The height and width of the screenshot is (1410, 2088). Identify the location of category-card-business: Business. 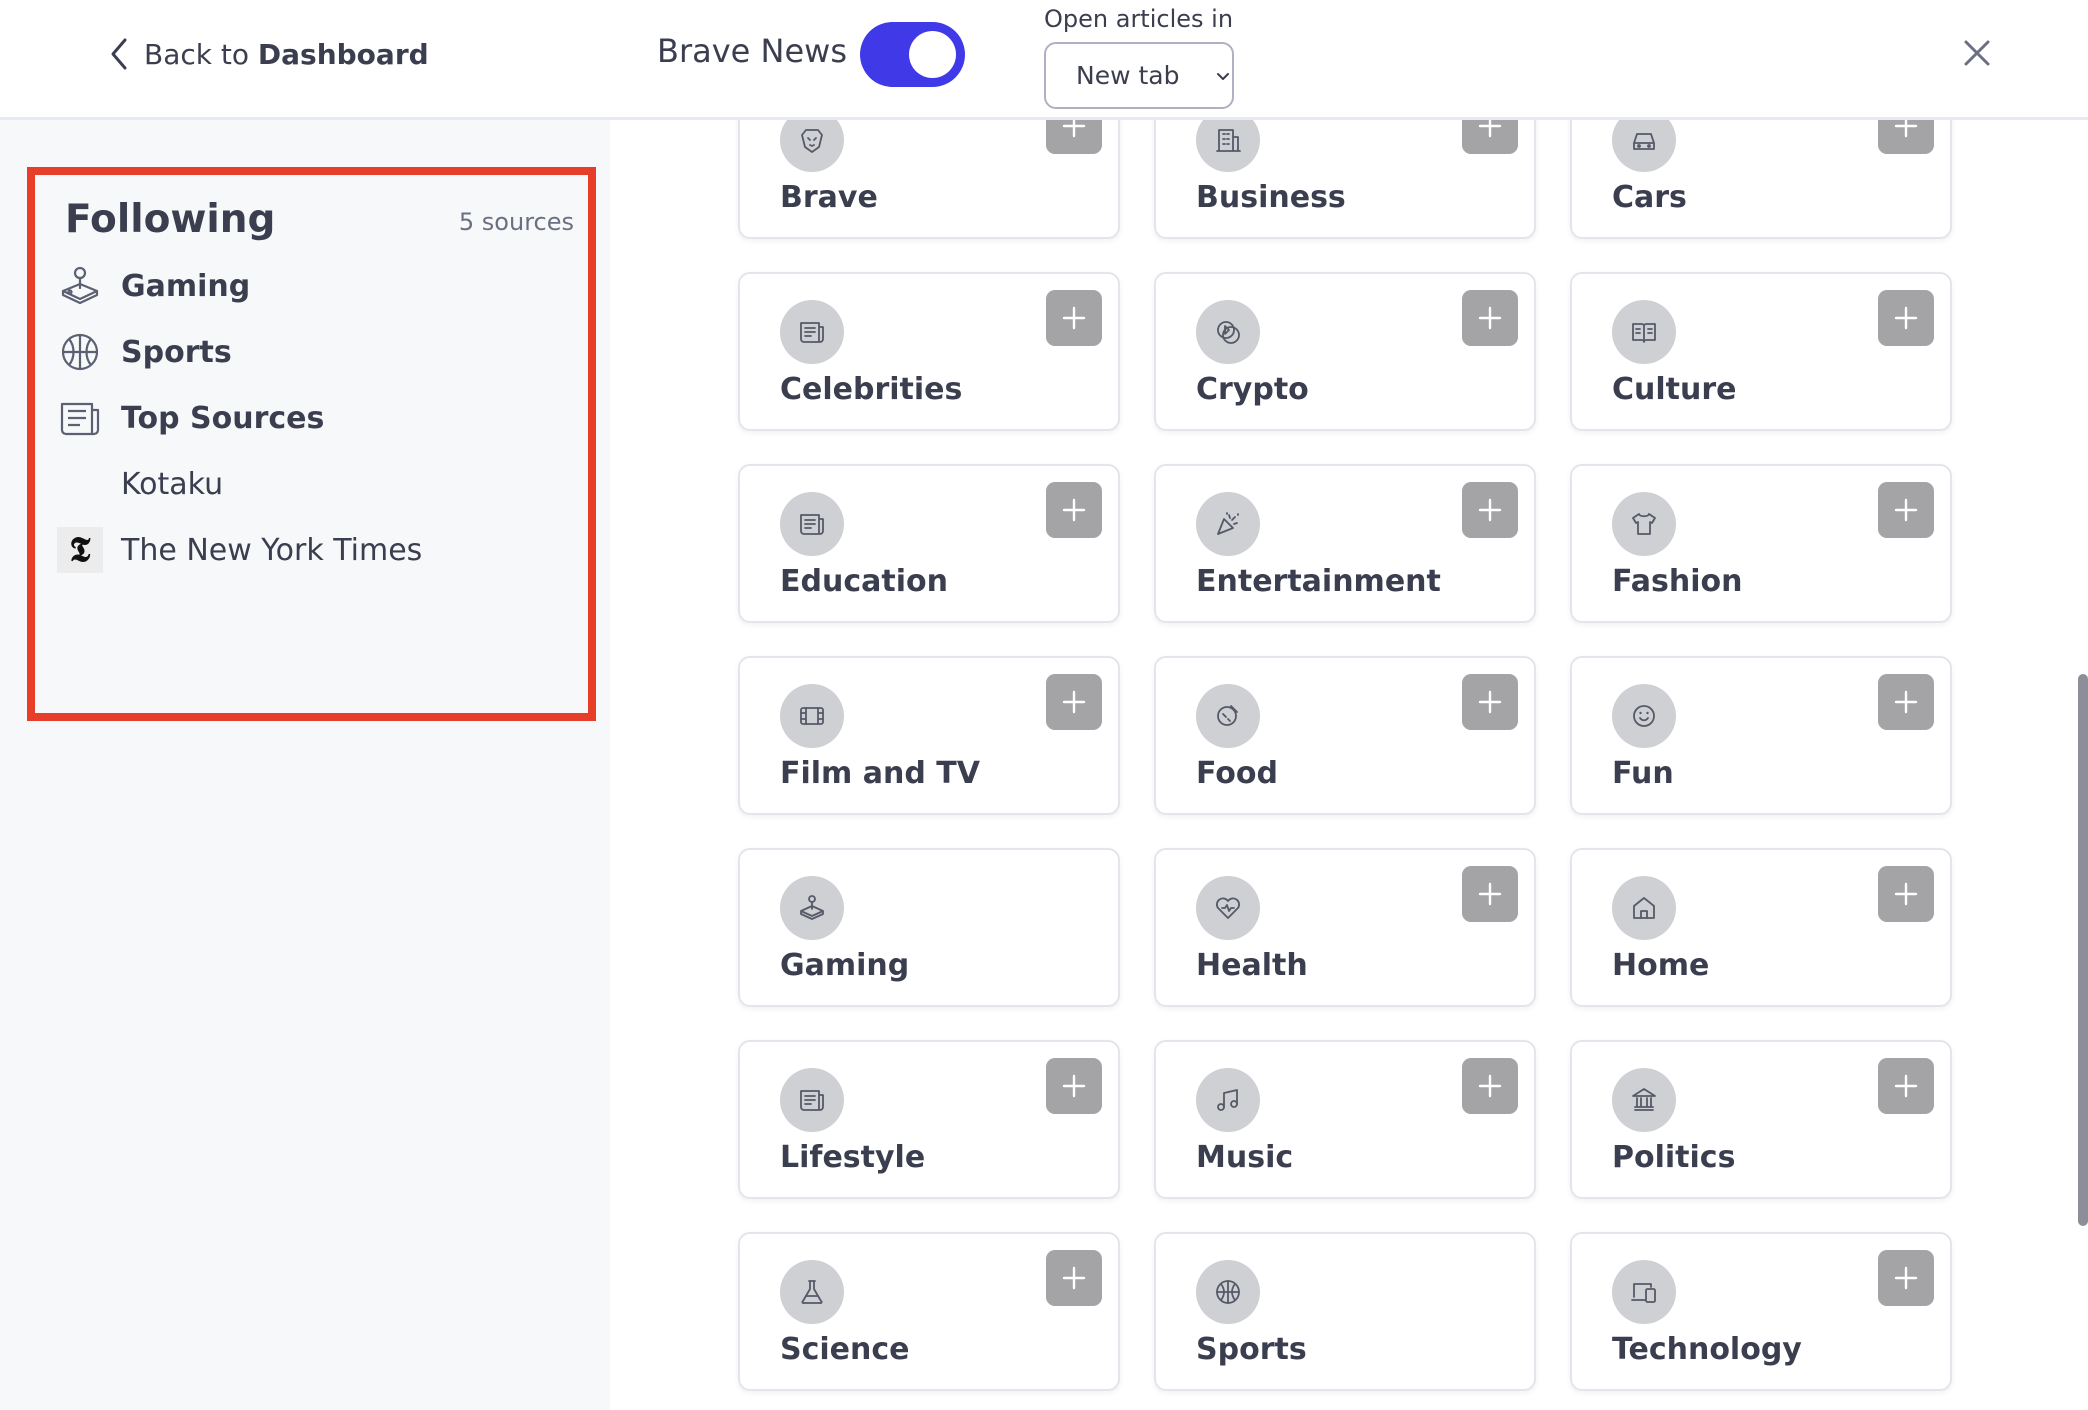
(1345, 179).